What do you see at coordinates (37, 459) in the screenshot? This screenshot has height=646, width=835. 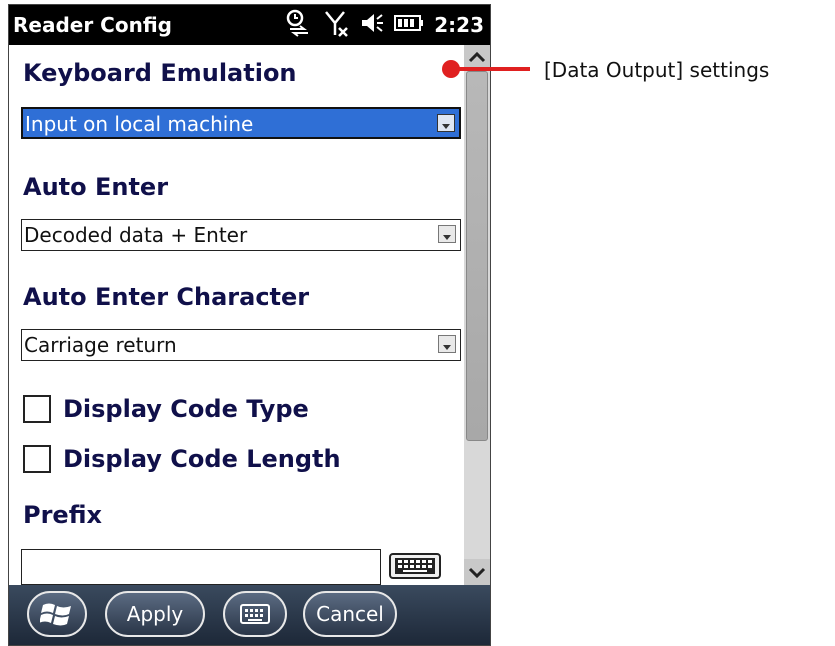 I see `display-code-length-checkbox` at bounding box center [37, 459].